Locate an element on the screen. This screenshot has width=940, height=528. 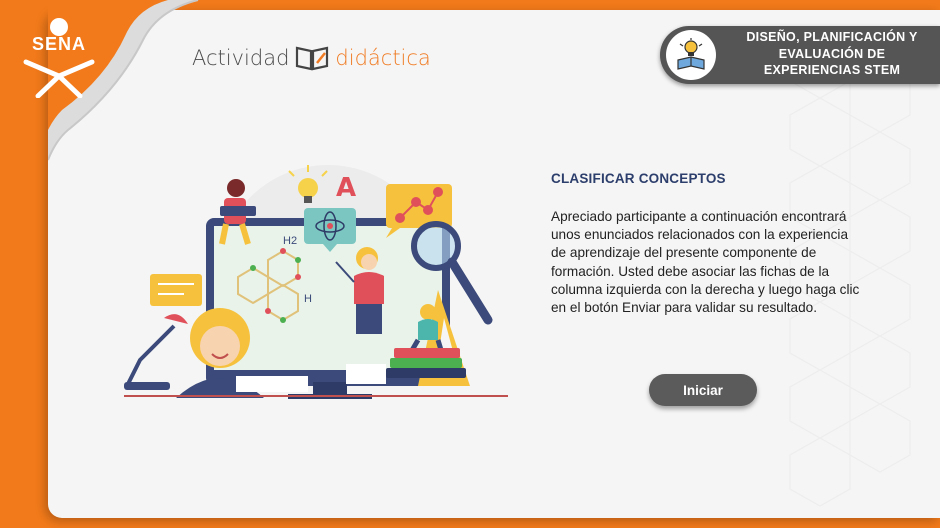
sena-person-icon is located at coordinates (59, 58).